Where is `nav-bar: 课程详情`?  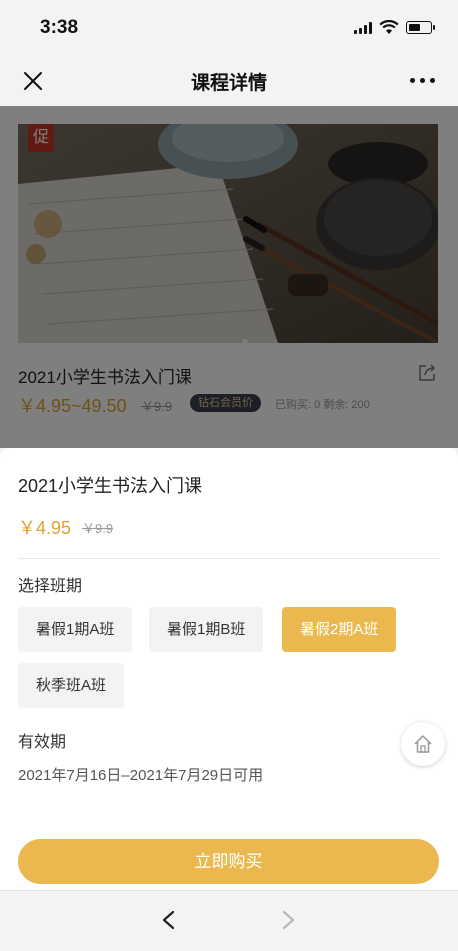 nav-bar: 课程详情 is located at coordinates (229, 81).